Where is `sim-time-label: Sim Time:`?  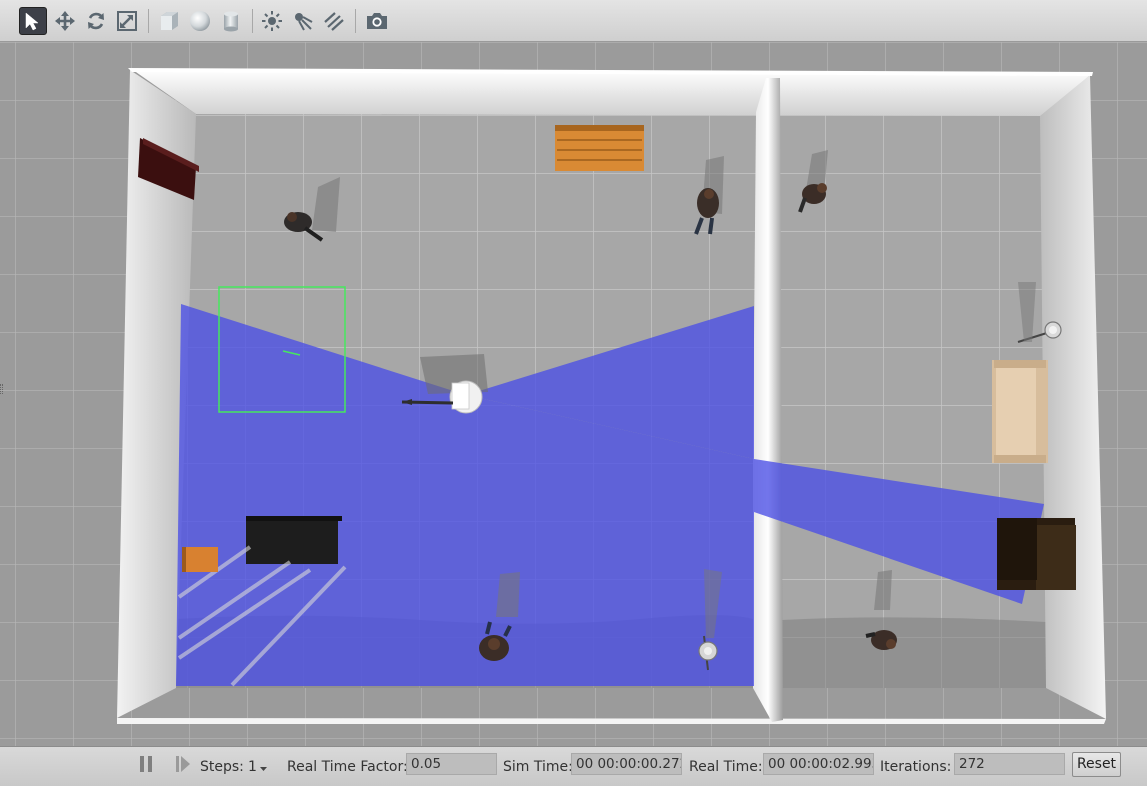 sim-time-label: Sim Time: is located at coordinates (538, 767).